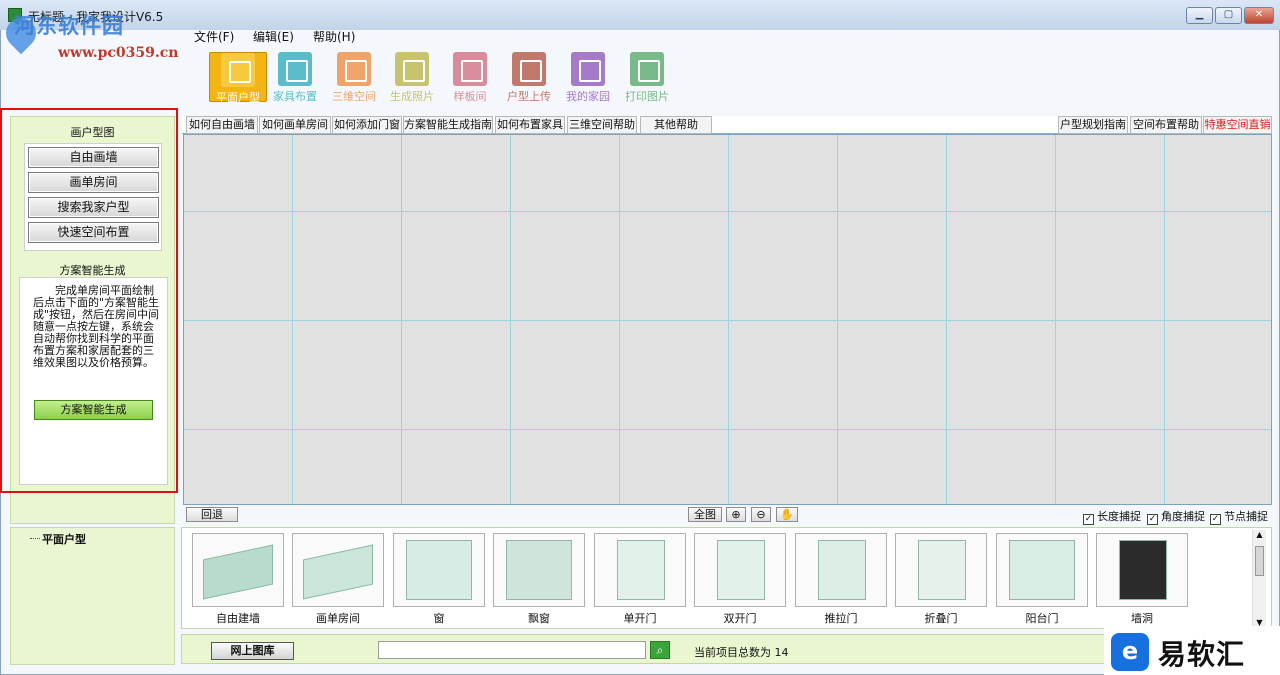  What do you see at coordinates (1246, 516) in the screenshot?
I see `node-snap-label: 节点捕捉` at bounding box center [1246, 516].